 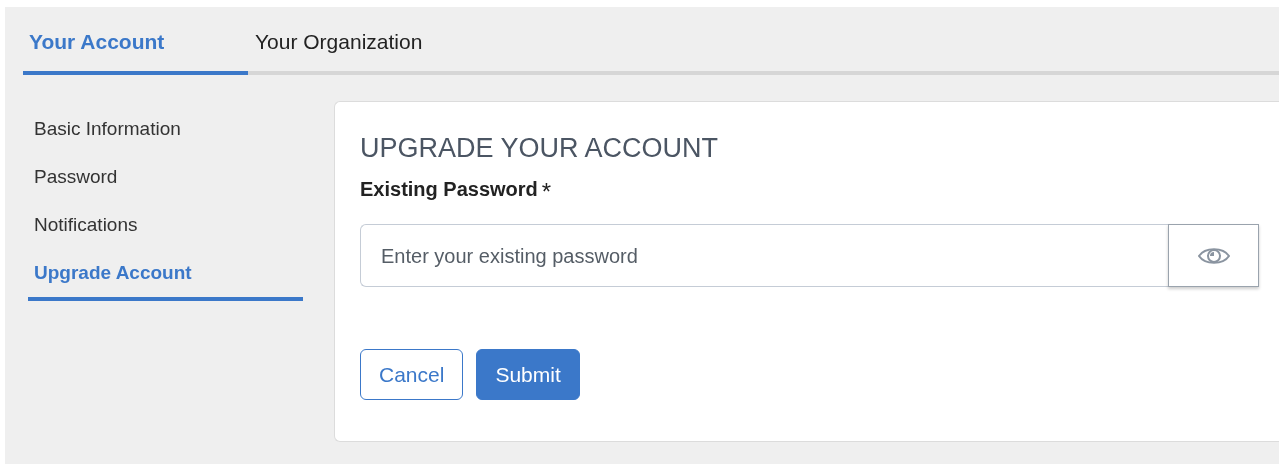 What do you see at coordinates (165, 129) in the screenshot?
I see `sidebar-item: Basic Information` at bounding box center [165, 129].